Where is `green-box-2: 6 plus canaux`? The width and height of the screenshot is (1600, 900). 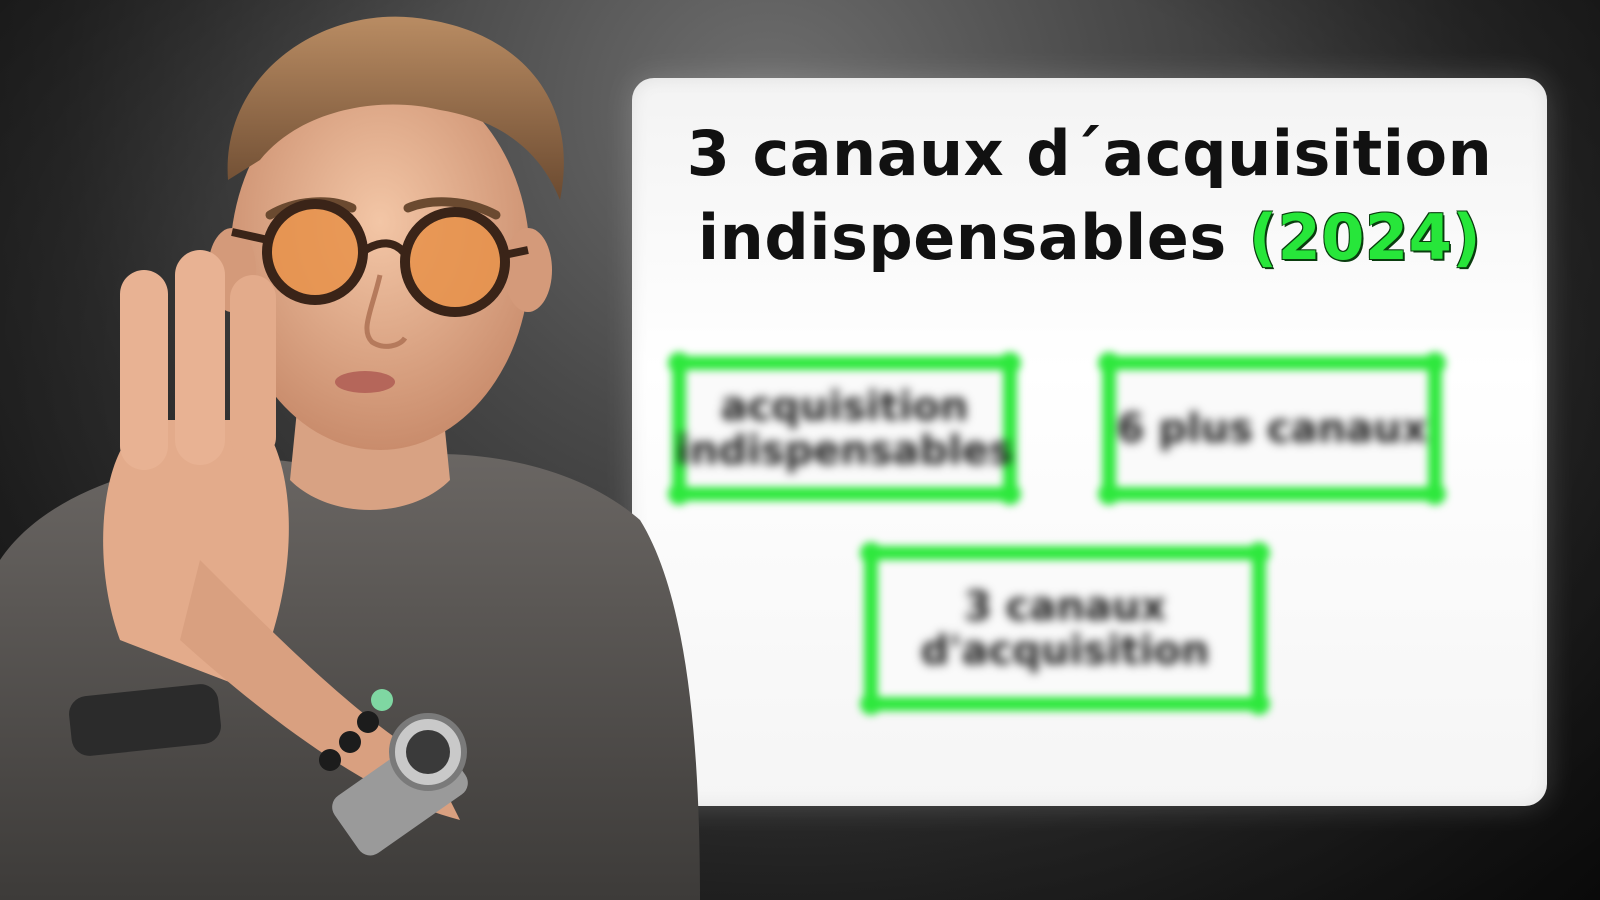 green-box-2: 6 plus canaux is located at coordinates (1272, 428).